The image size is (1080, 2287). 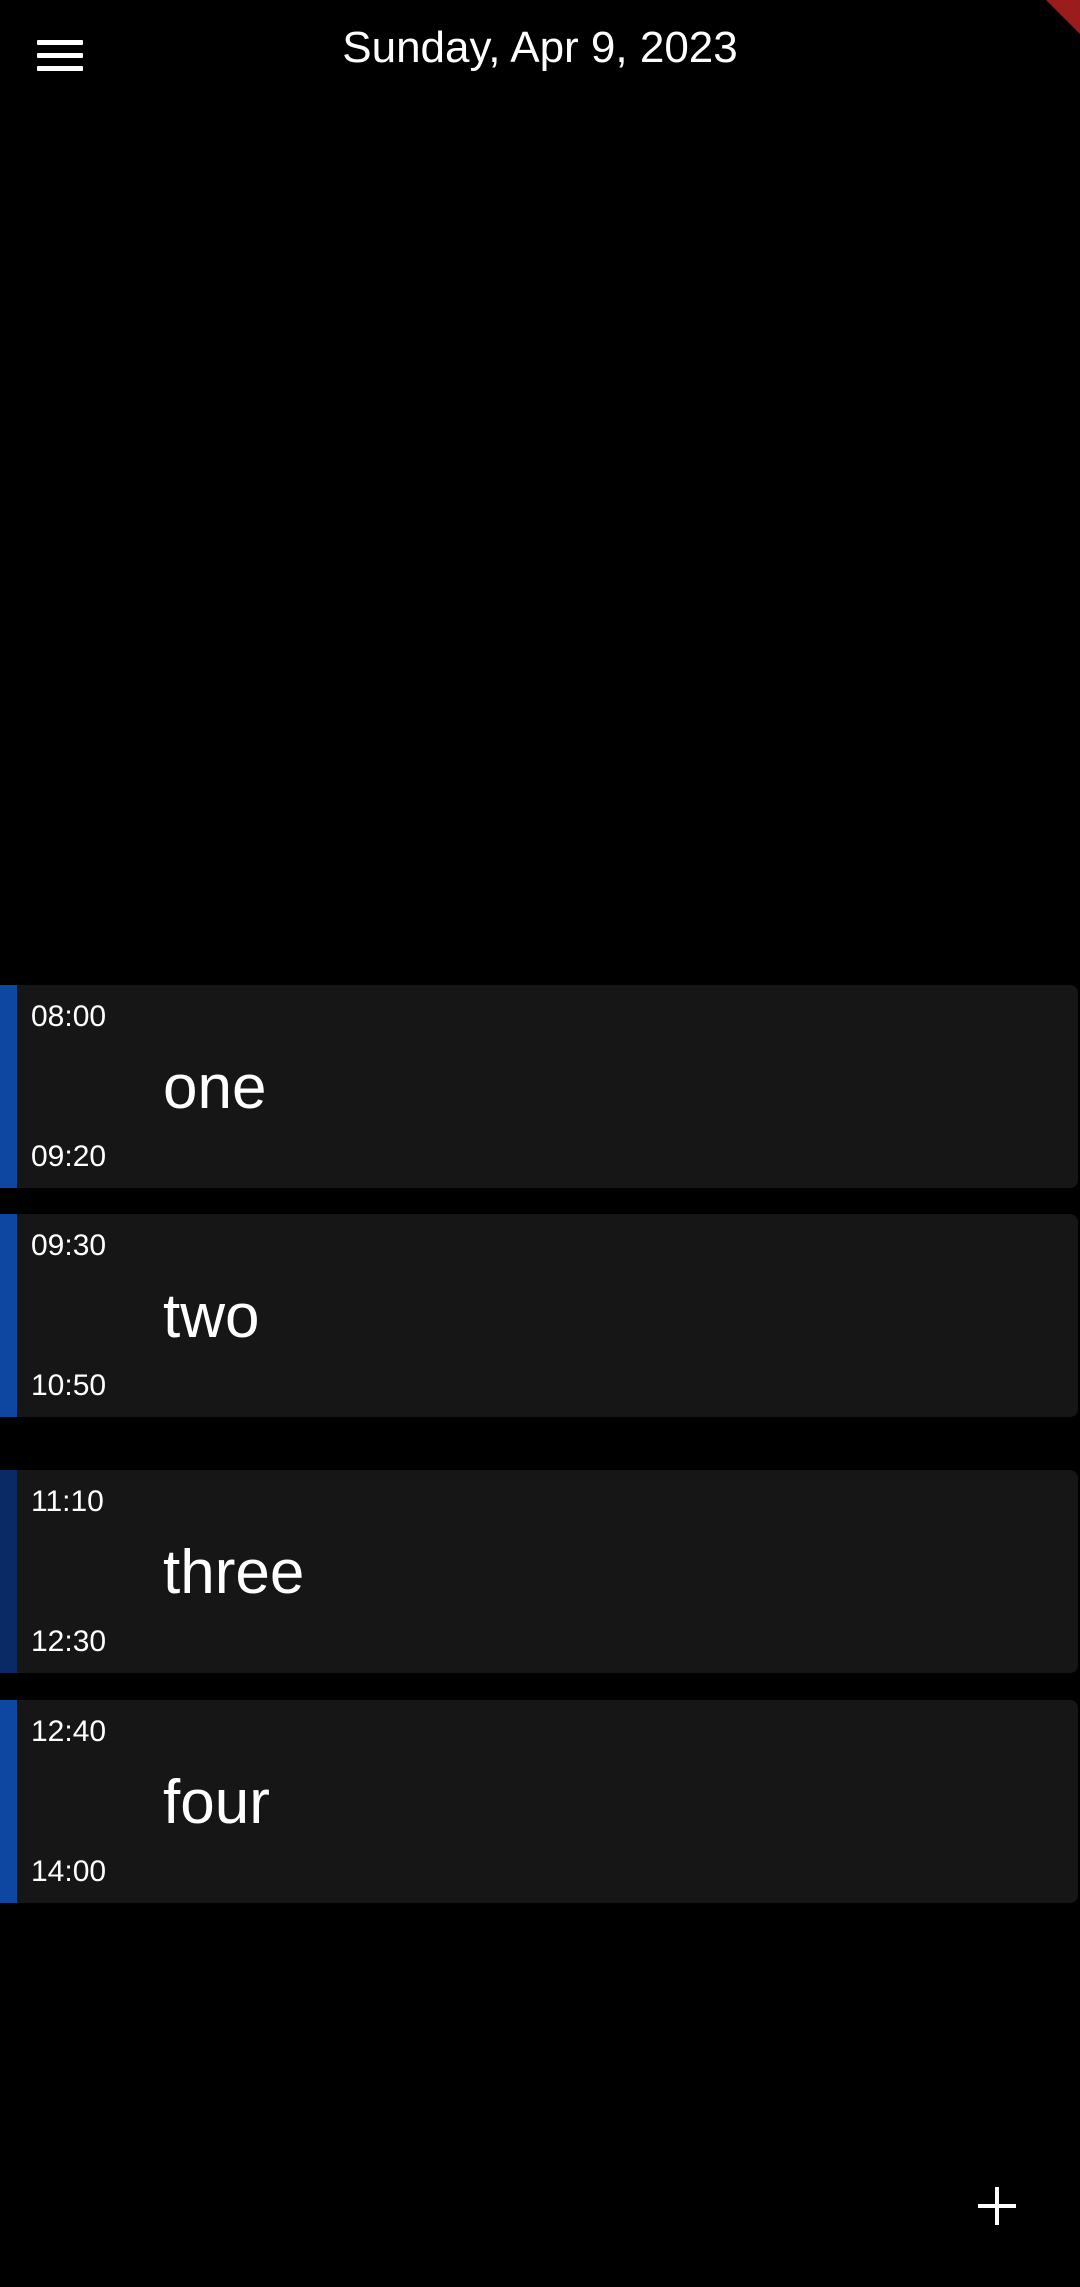 What do you see at coordinates (69, 1016) in the screenshot?
I see `event-start-time: 08:00` at bounding box center [69, 1016].